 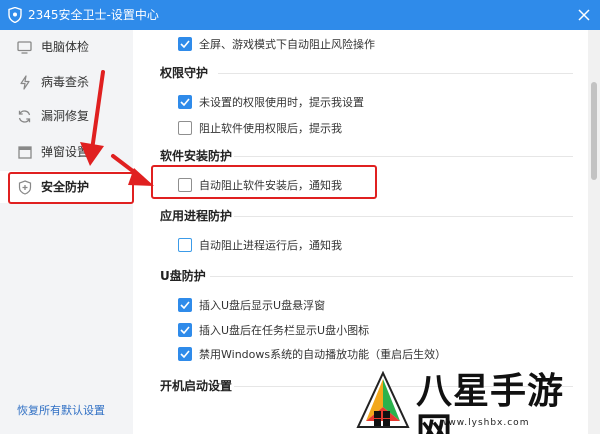 I want to click on section-title-usb-protection: U盘防护, so click(x=183, y=276).